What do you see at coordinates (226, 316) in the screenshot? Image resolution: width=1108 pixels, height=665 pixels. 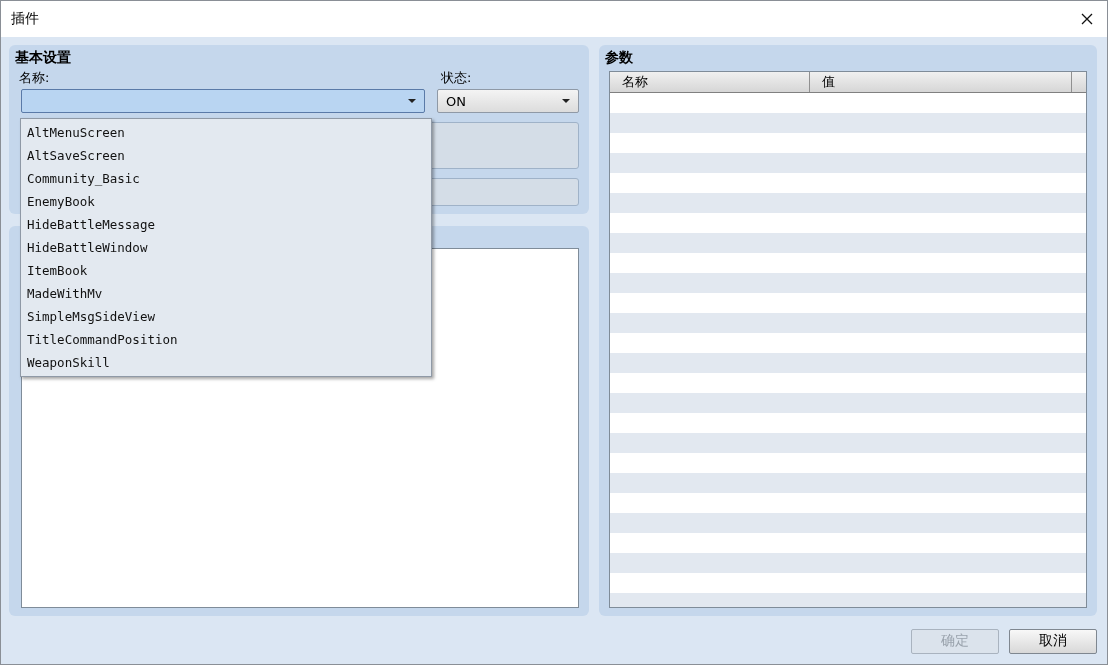 I see `dropdown-option: SimpleMsgSideView` at bounding box center [226, 316].